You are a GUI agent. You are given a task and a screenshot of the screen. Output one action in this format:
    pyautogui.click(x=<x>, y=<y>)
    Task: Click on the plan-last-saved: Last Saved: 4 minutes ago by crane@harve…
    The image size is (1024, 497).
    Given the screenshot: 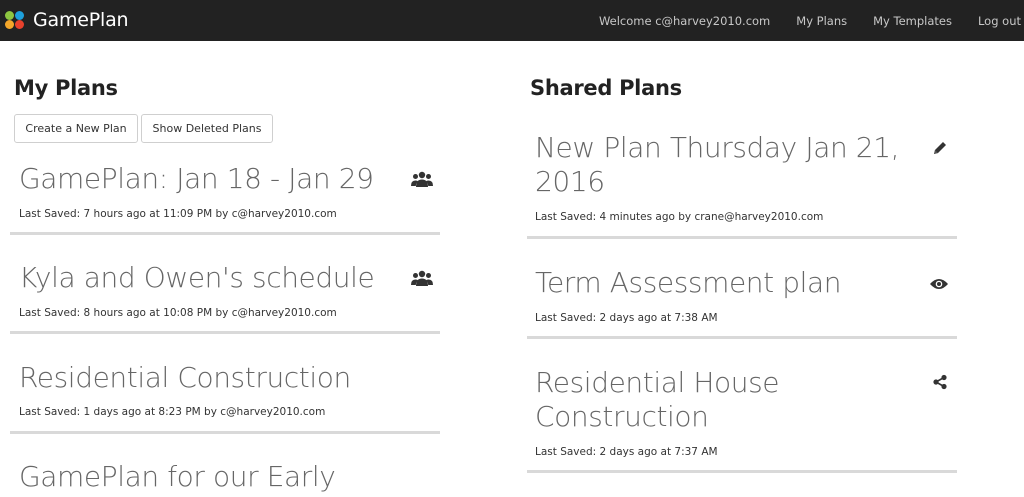 What is the action you would take?
    pyautogui.click(x=679, y=217)
    